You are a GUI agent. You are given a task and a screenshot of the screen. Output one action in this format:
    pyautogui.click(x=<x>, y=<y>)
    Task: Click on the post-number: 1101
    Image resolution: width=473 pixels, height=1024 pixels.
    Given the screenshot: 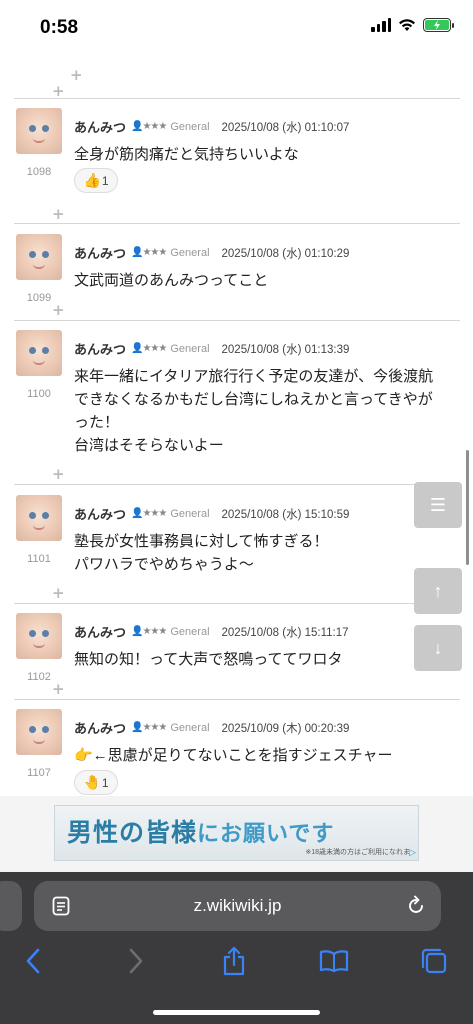 What is the action you would take?
    pyautogui.click(x=39, y=559)
    